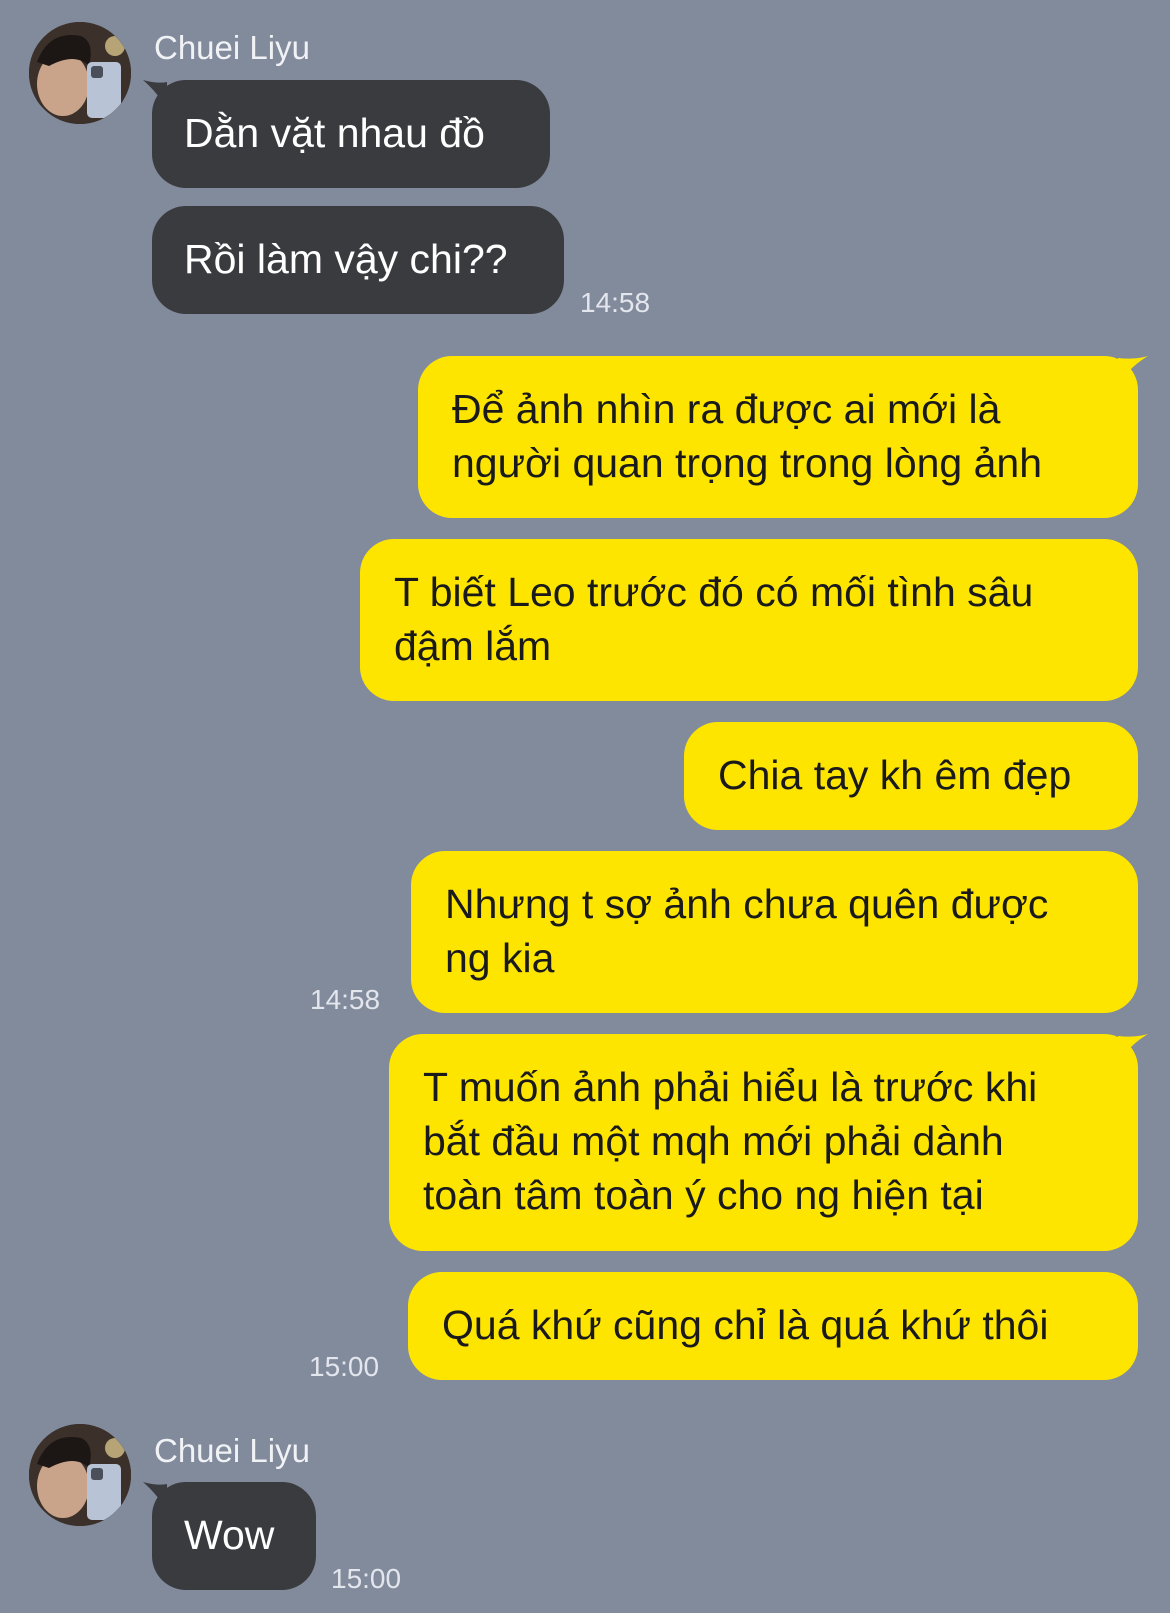 Image resolution: width=1170 pixels, height=1613 pixels. Describe the element at coordinates (747, 904) in the screenshot. I see `message-text: Nhưng t sợ ảnh chưa quên được` at that location.